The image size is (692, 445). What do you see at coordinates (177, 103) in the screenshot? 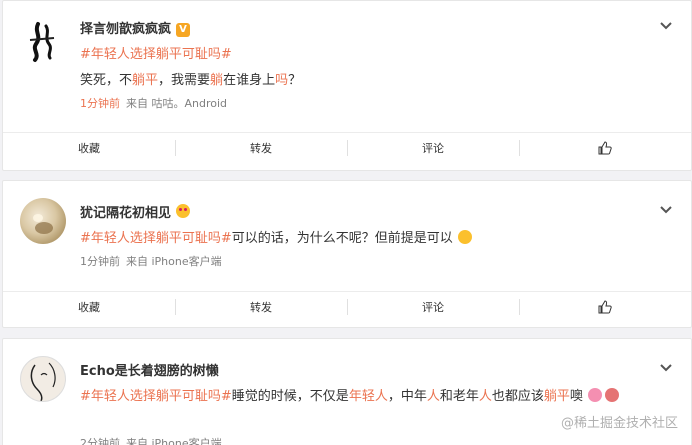
I see `post-source: 来自 咕咕。Android` at bounding box center [177, 103].